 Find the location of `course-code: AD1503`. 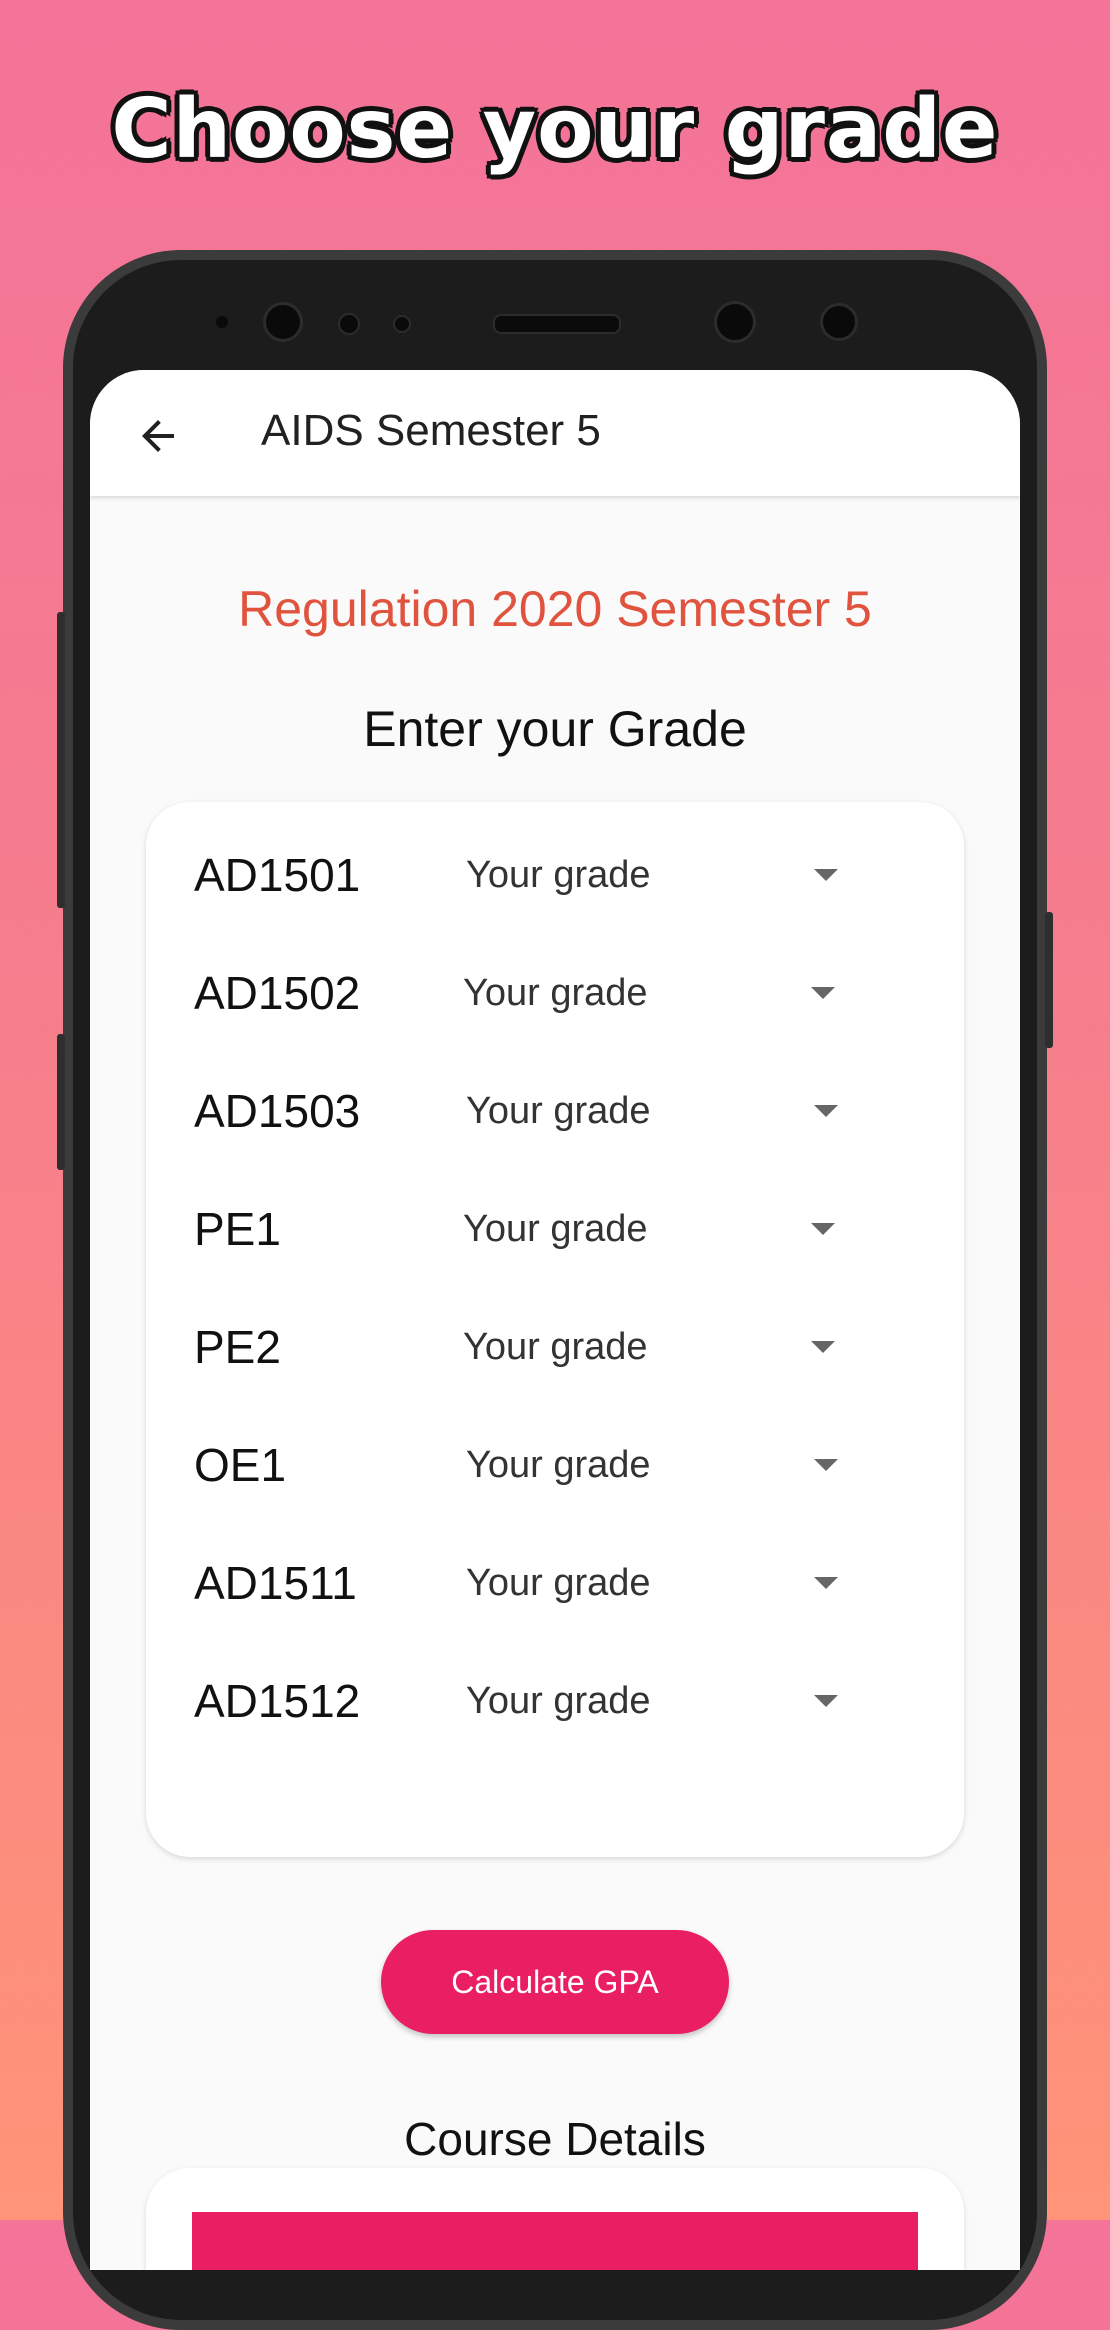

course-code: AD1503 is located at coordinates (277, 1111).